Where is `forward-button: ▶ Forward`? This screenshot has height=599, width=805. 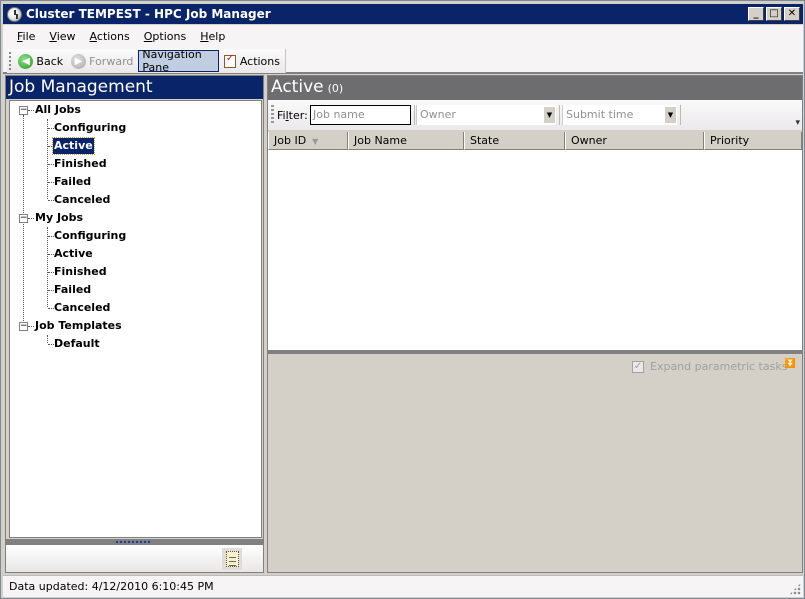 forward-button: ▶ Forward is located at coordinates (102, 61).